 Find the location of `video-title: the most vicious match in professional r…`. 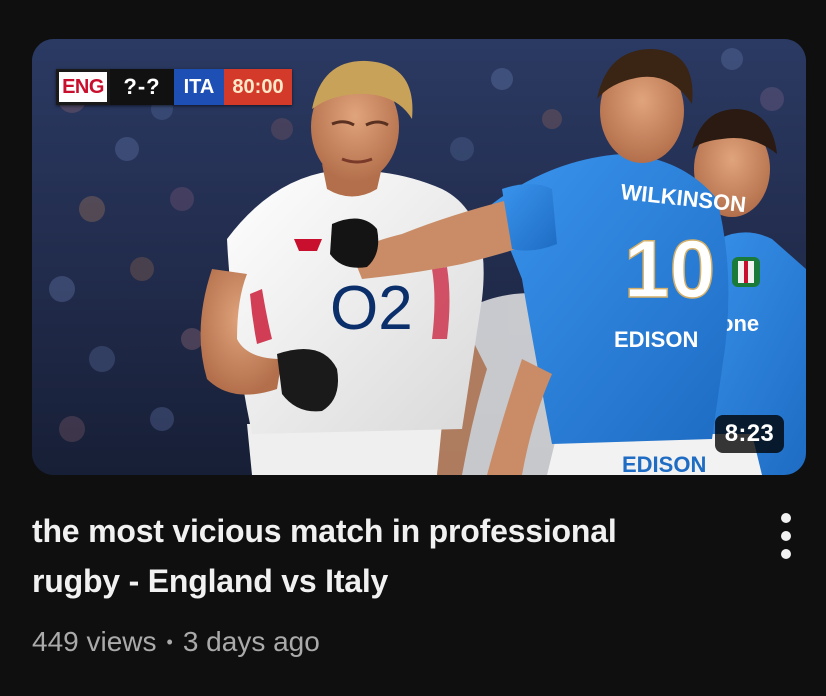

video-title: the most vicious match in professional r… is located at coordinates (392, 556).